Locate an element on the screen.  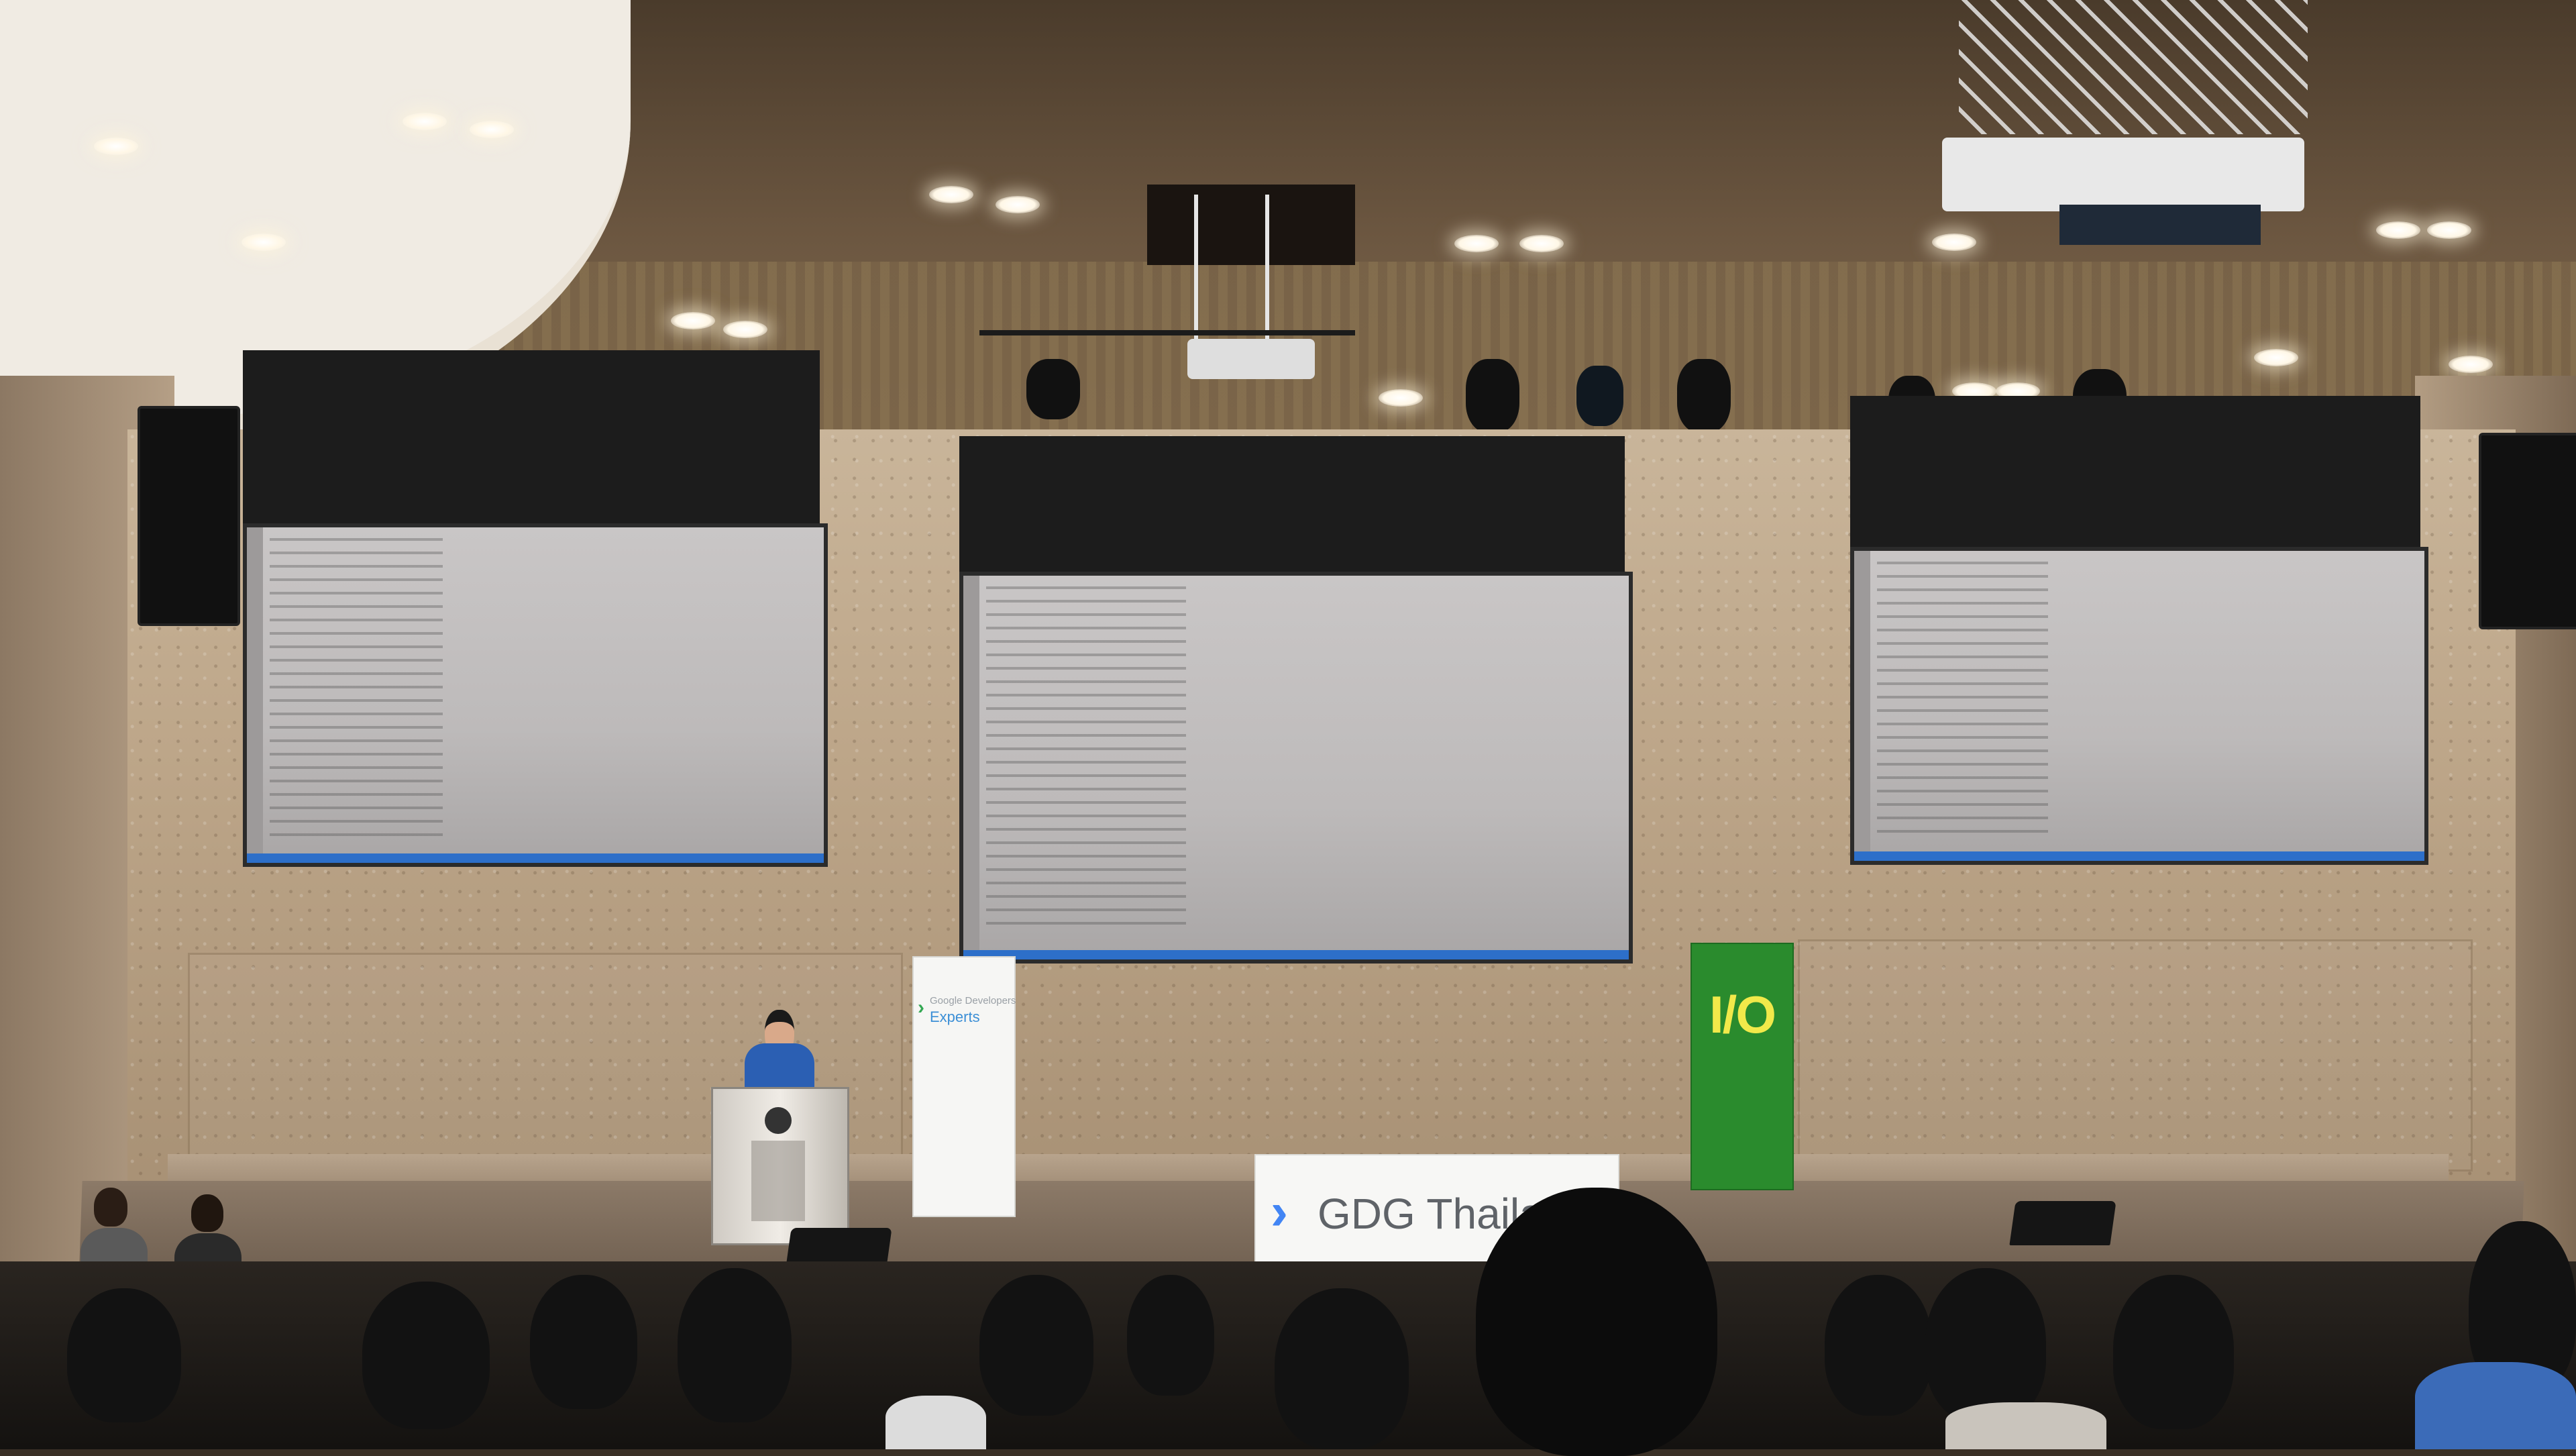
speaker-right is located at coordinates (2527, 531).